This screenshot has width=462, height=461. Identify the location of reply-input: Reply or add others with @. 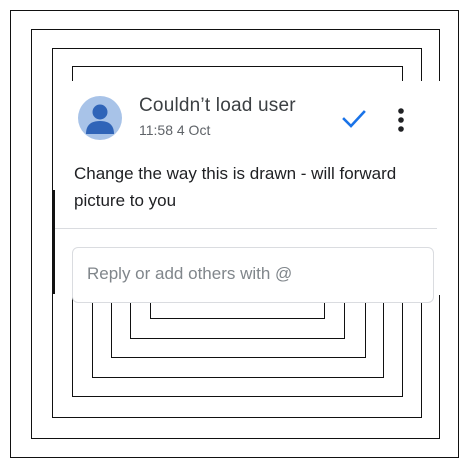
(253, 275).